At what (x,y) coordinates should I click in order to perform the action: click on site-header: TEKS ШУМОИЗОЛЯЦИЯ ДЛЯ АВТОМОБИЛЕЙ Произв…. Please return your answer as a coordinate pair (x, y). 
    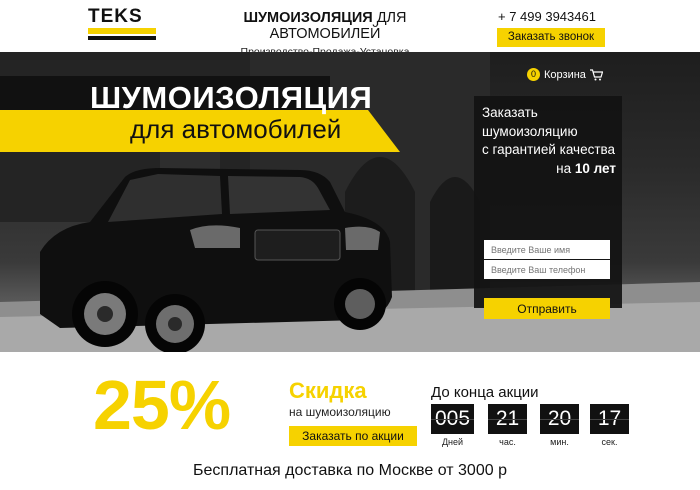
    Looking at the image, I should click on (350, 29).